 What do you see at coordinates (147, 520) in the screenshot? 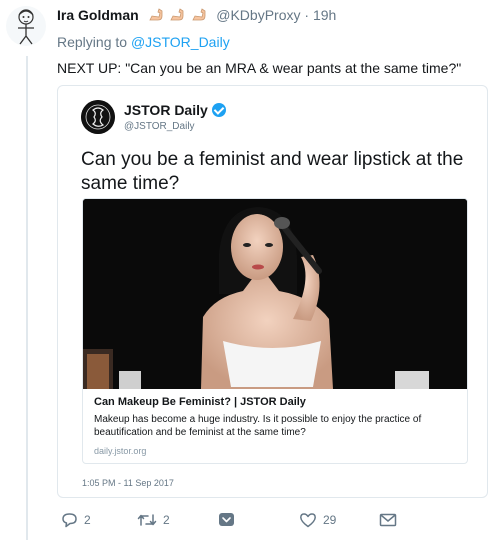
I see `retweet-icon` at bounding box center [147, 520].